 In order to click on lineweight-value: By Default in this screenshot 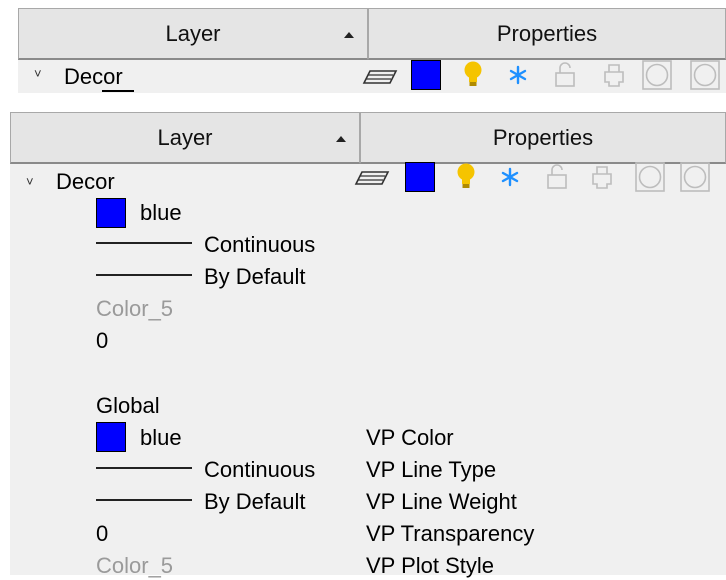, I will do `click(255, 277)`.